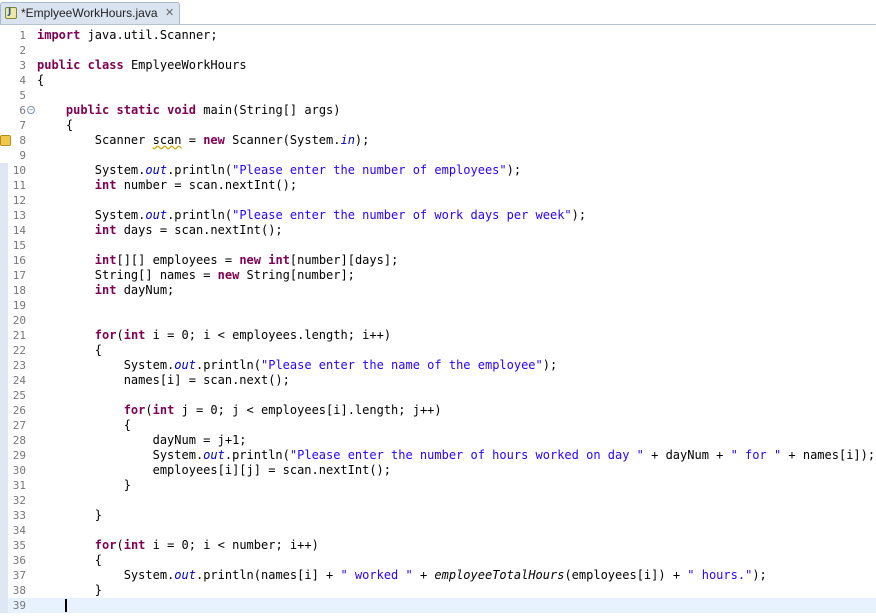  What do you see at coordinates (13, 500) in the screenshot?
I see `line-number: 32` at bounding box center [13, 500].